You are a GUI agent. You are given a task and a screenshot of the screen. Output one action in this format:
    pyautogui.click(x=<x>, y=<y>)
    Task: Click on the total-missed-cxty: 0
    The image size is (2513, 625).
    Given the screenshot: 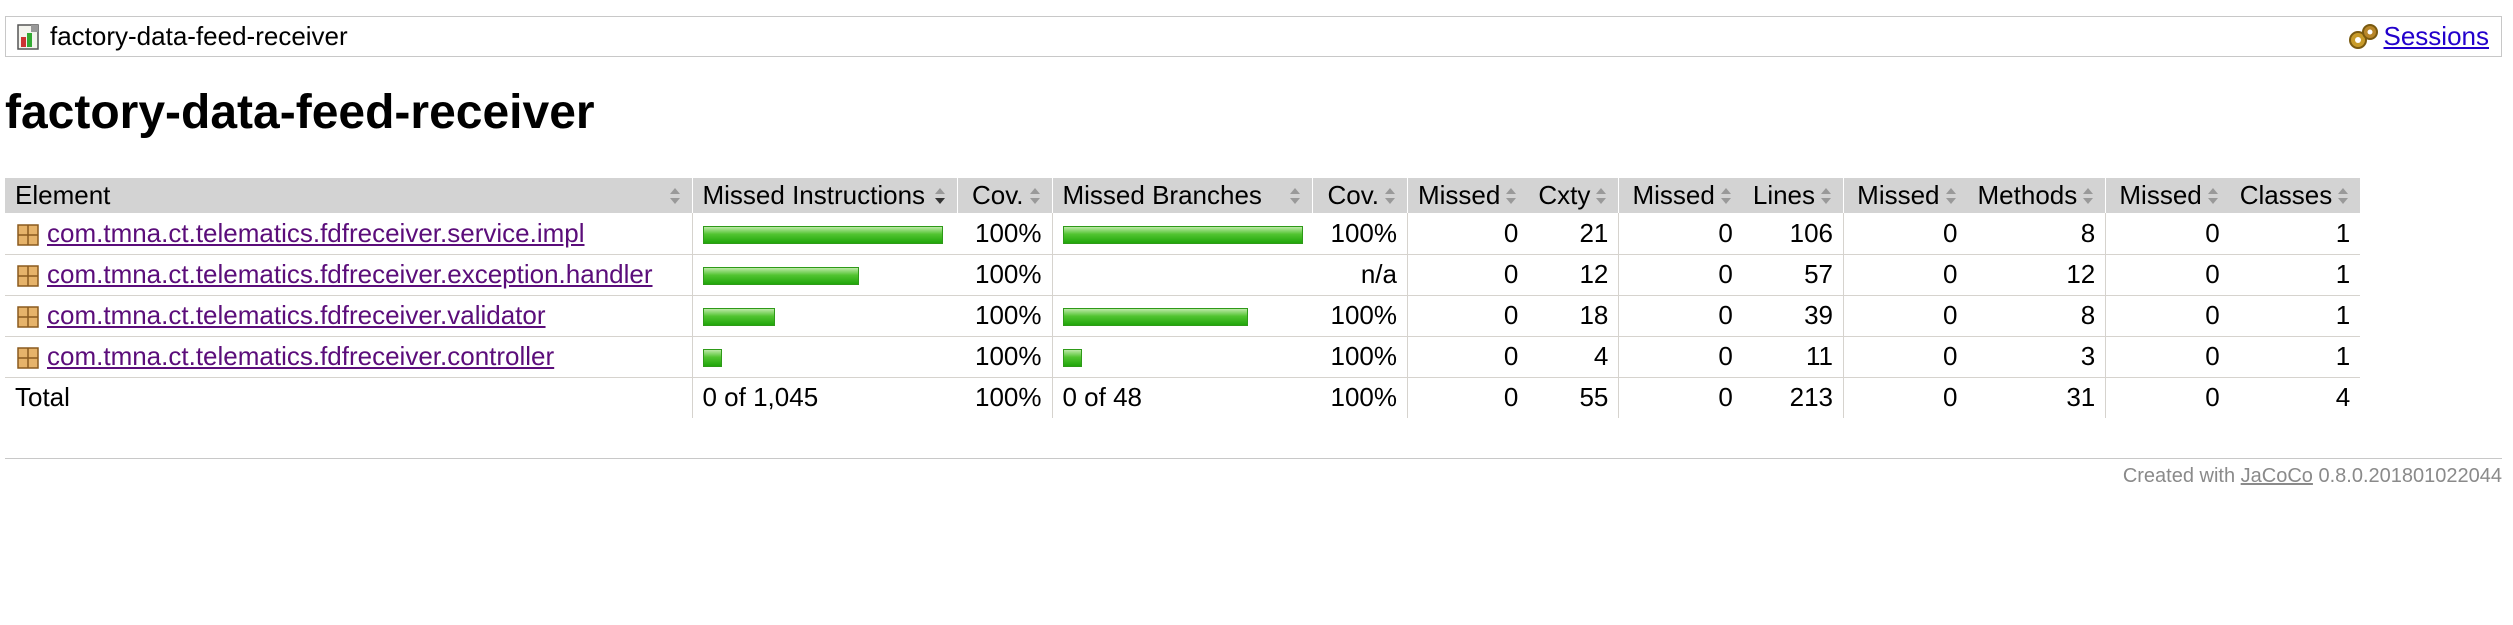 What is the action you would take?
    pyautogui.click(x=1468, y=397)
    